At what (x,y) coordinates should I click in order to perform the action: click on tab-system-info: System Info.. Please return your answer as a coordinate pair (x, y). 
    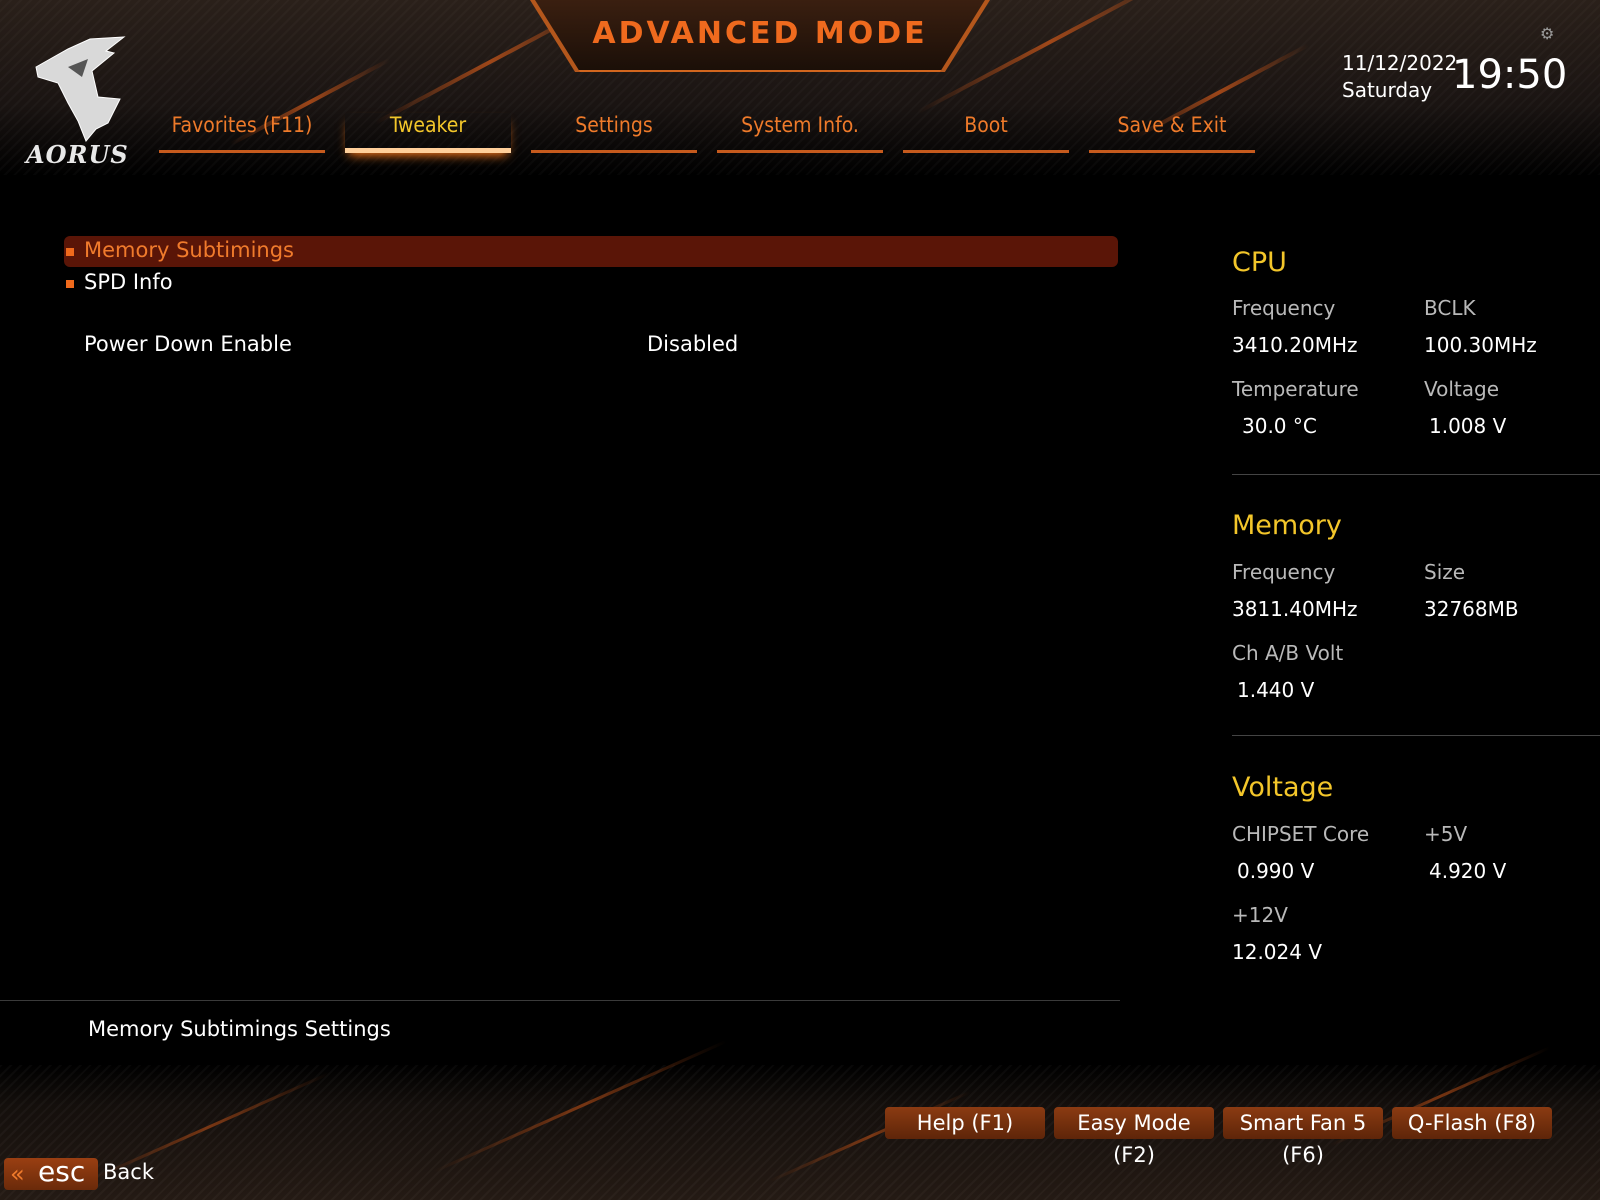
    Looking at the image, I should click on (800, 133).